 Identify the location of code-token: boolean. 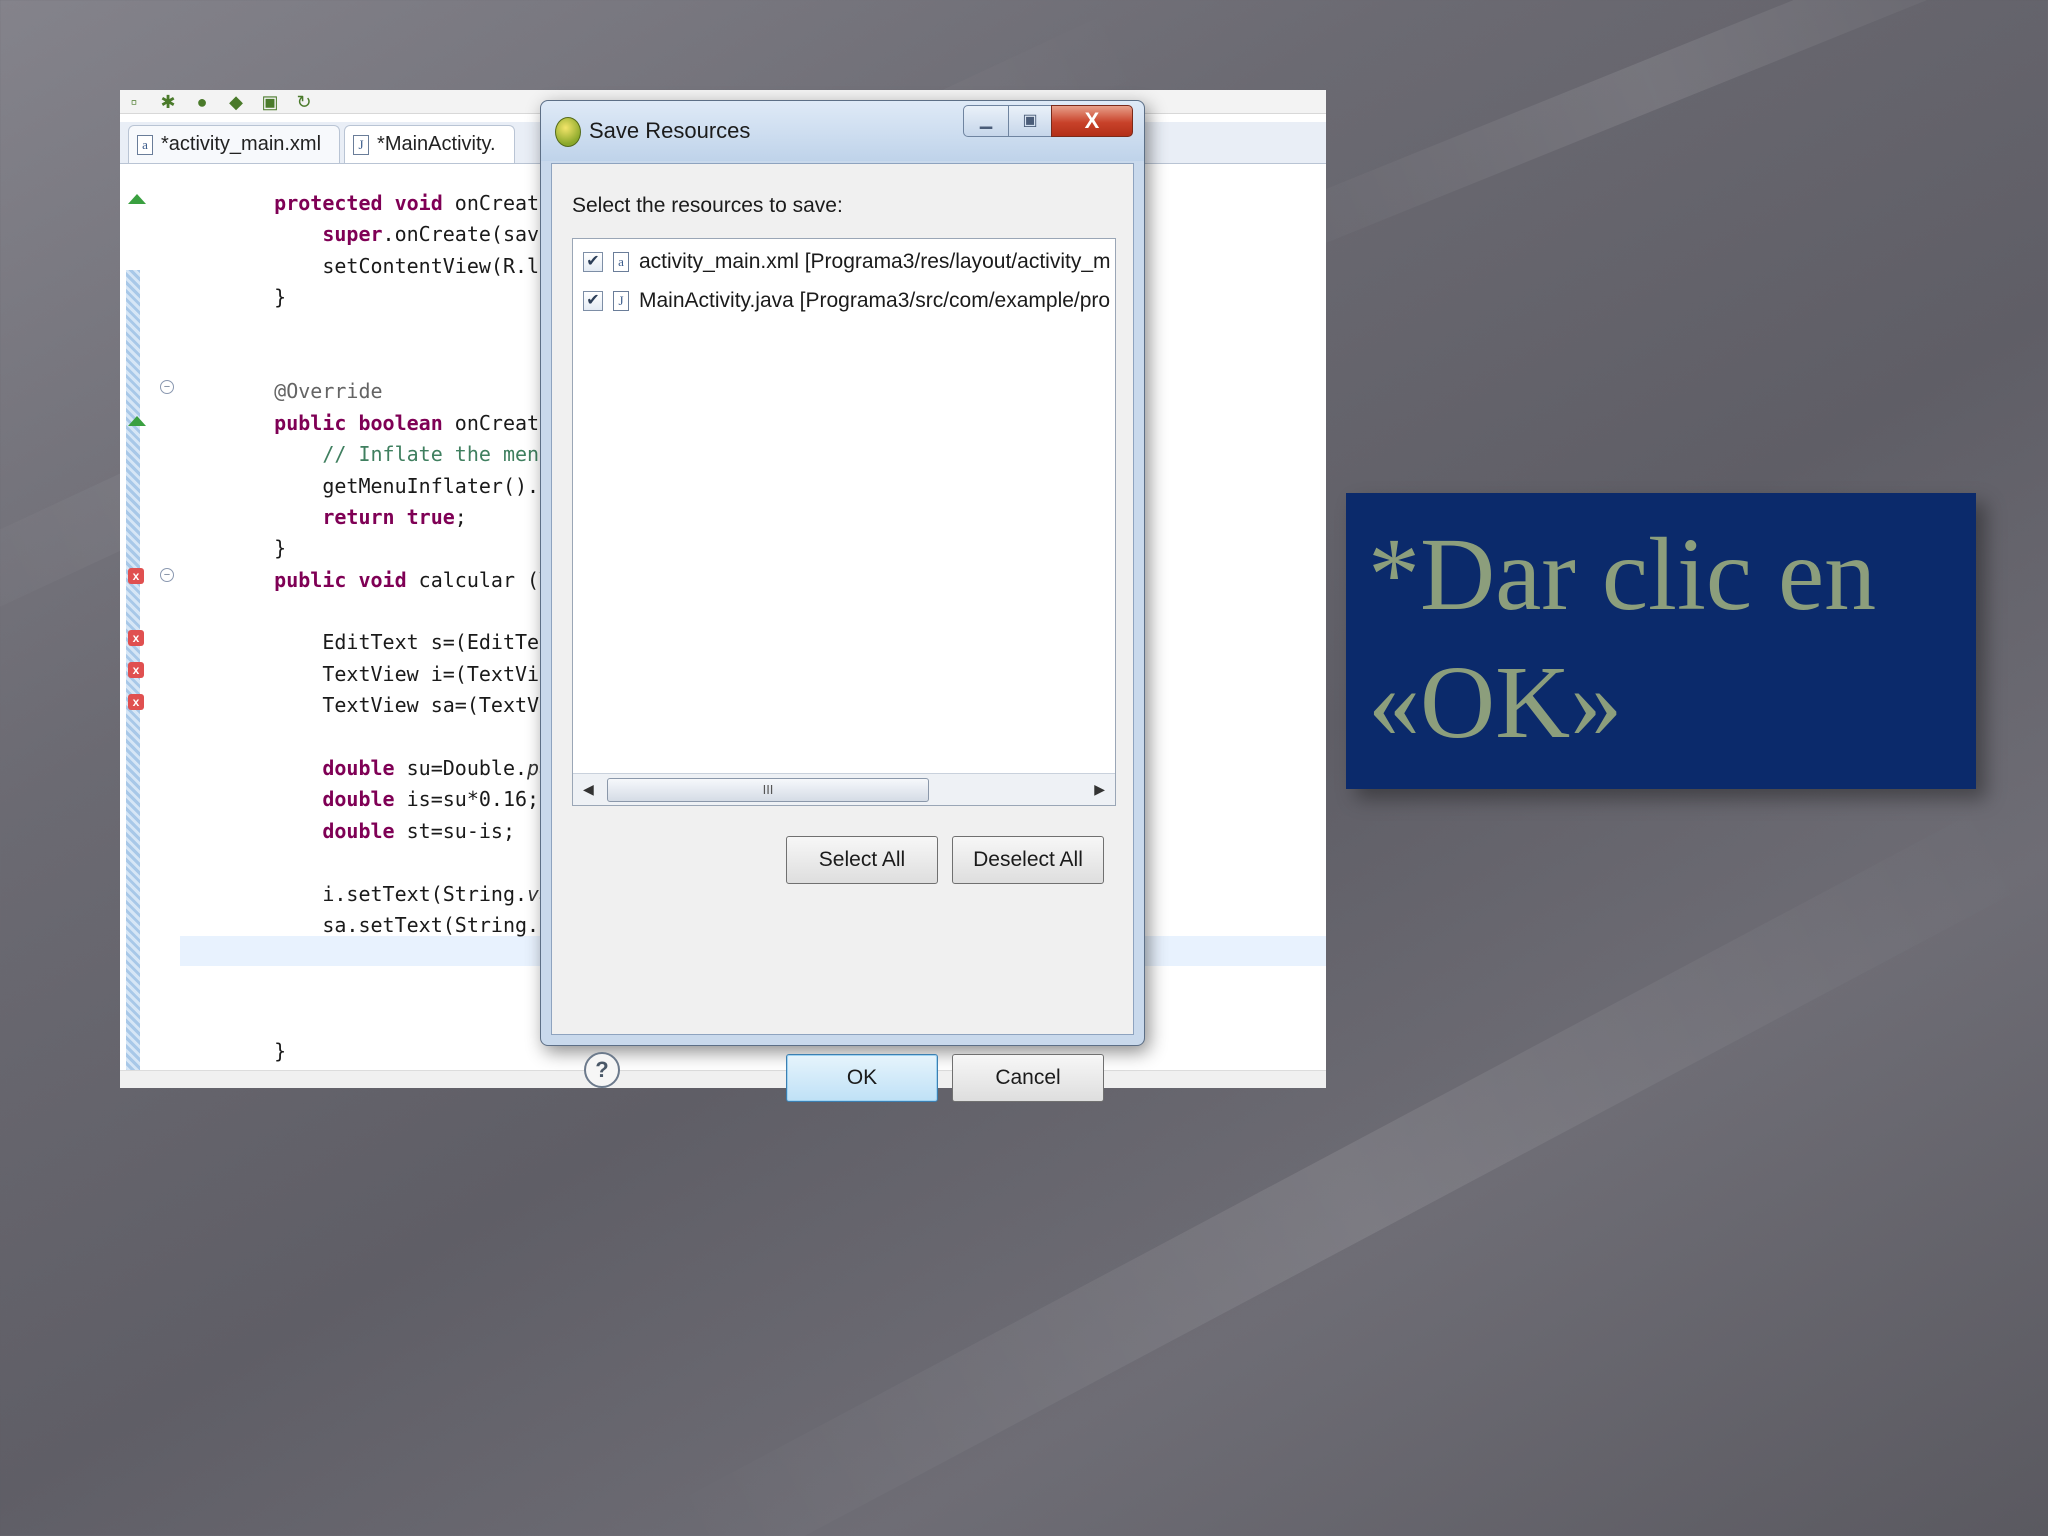
(400, 422).